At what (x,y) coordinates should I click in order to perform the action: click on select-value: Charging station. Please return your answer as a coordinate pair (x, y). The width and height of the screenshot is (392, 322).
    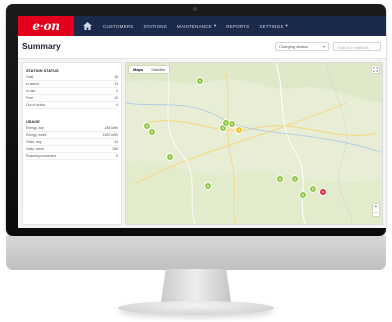
    Looking at the image, I should click on (294, 46).